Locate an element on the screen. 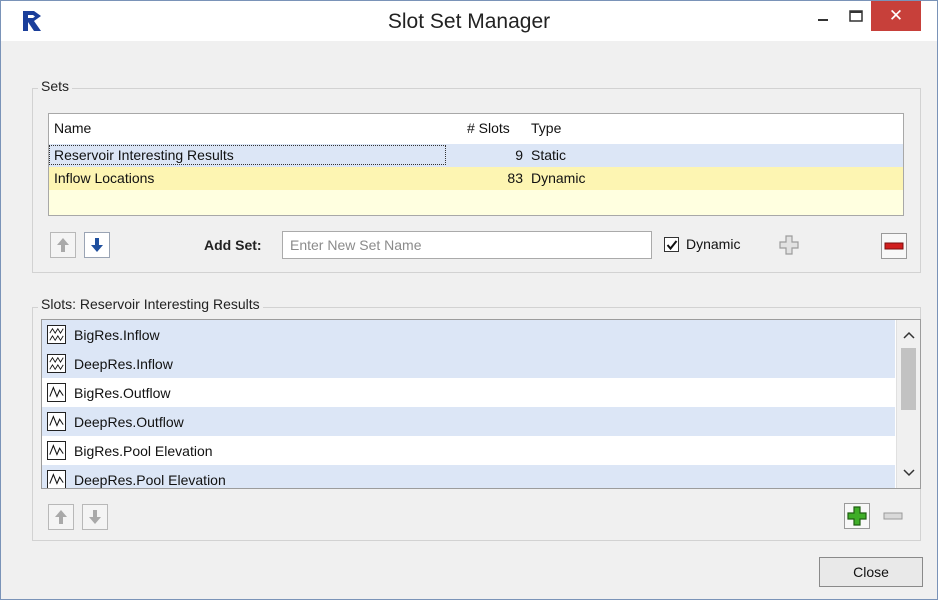  set-type: Static is located at coordinates (549, 155).